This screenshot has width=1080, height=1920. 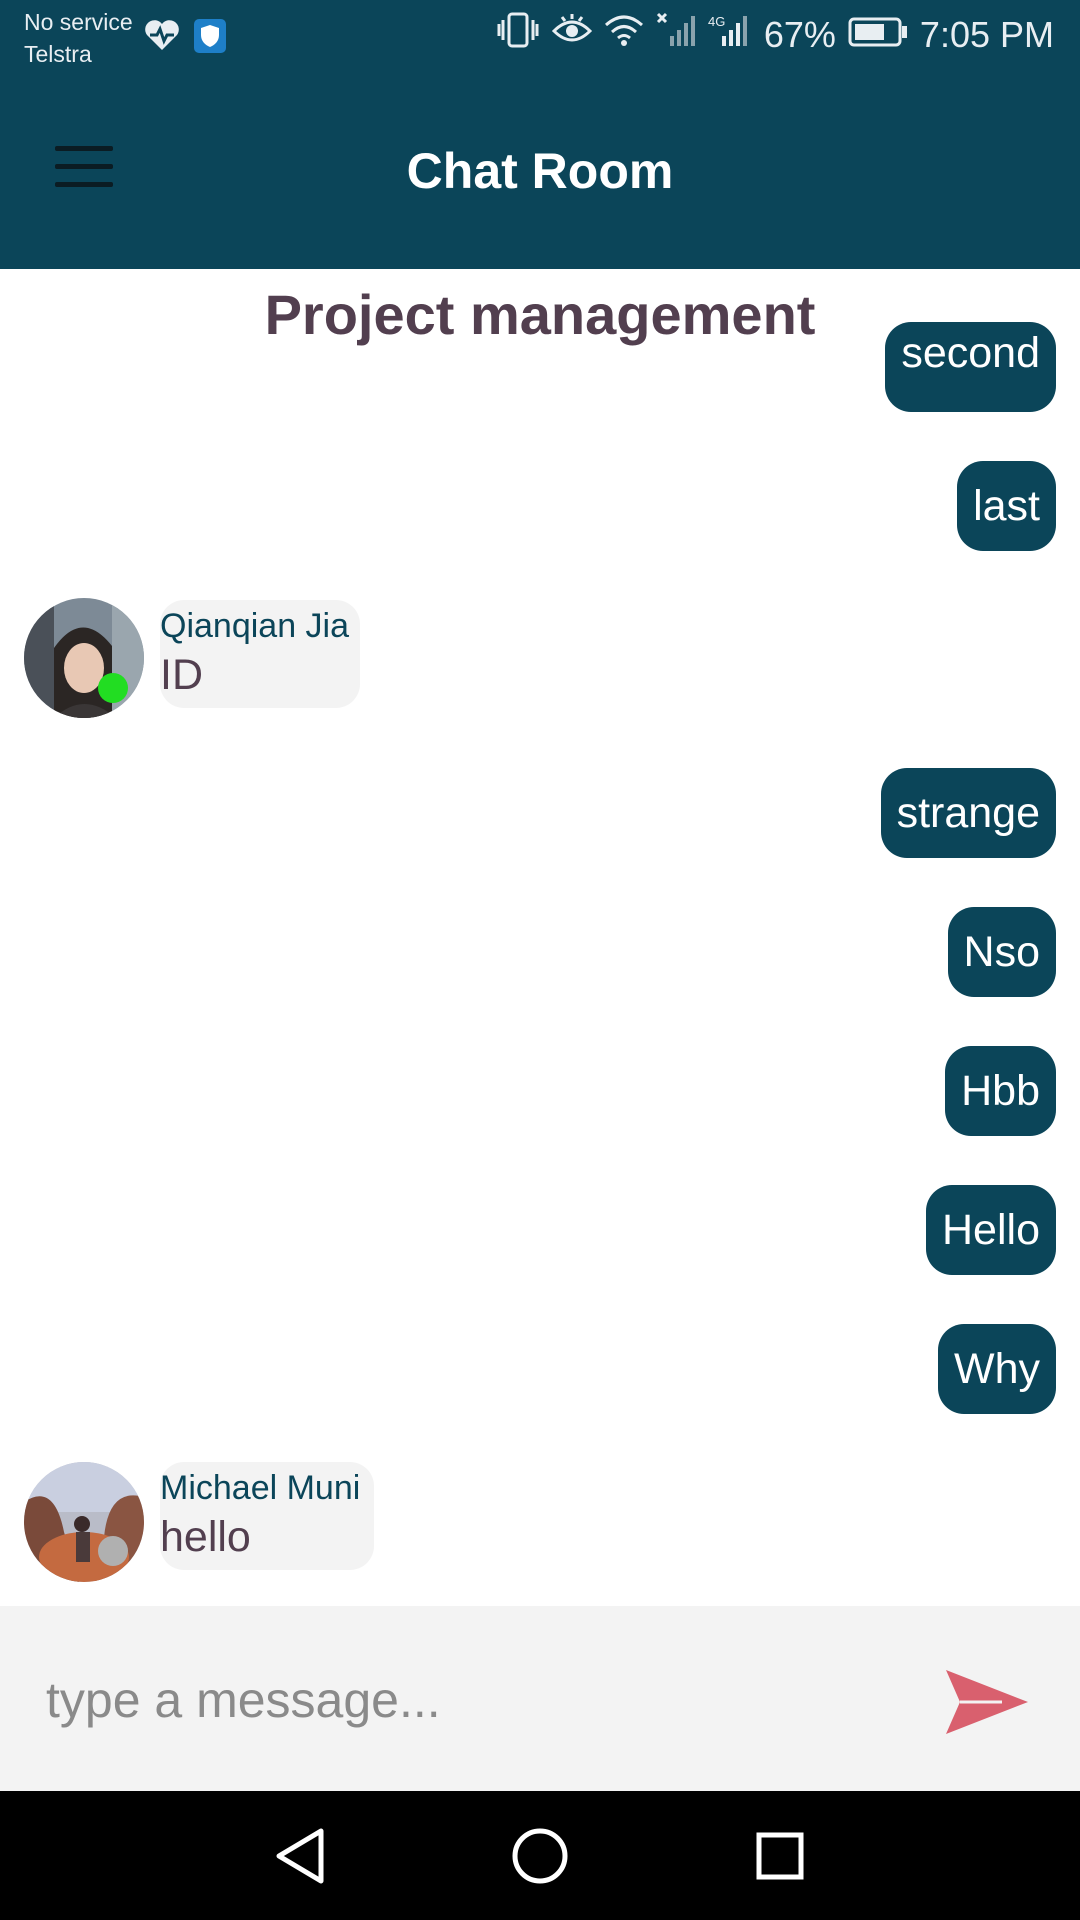 What do you see at coordinates (181, 675) in the screenshot?
I see `message-text: ID` at bounding box center [181, 675].